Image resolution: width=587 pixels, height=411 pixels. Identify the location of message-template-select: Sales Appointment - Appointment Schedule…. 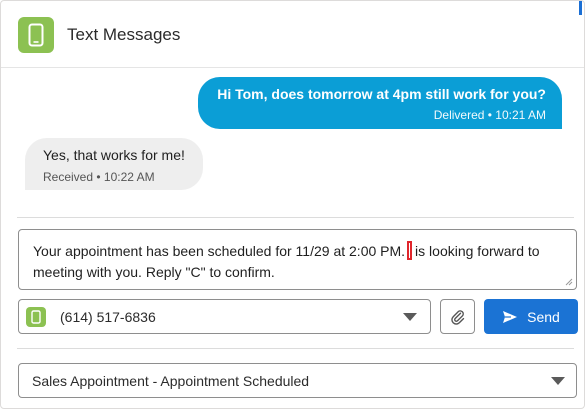
(297, 380).